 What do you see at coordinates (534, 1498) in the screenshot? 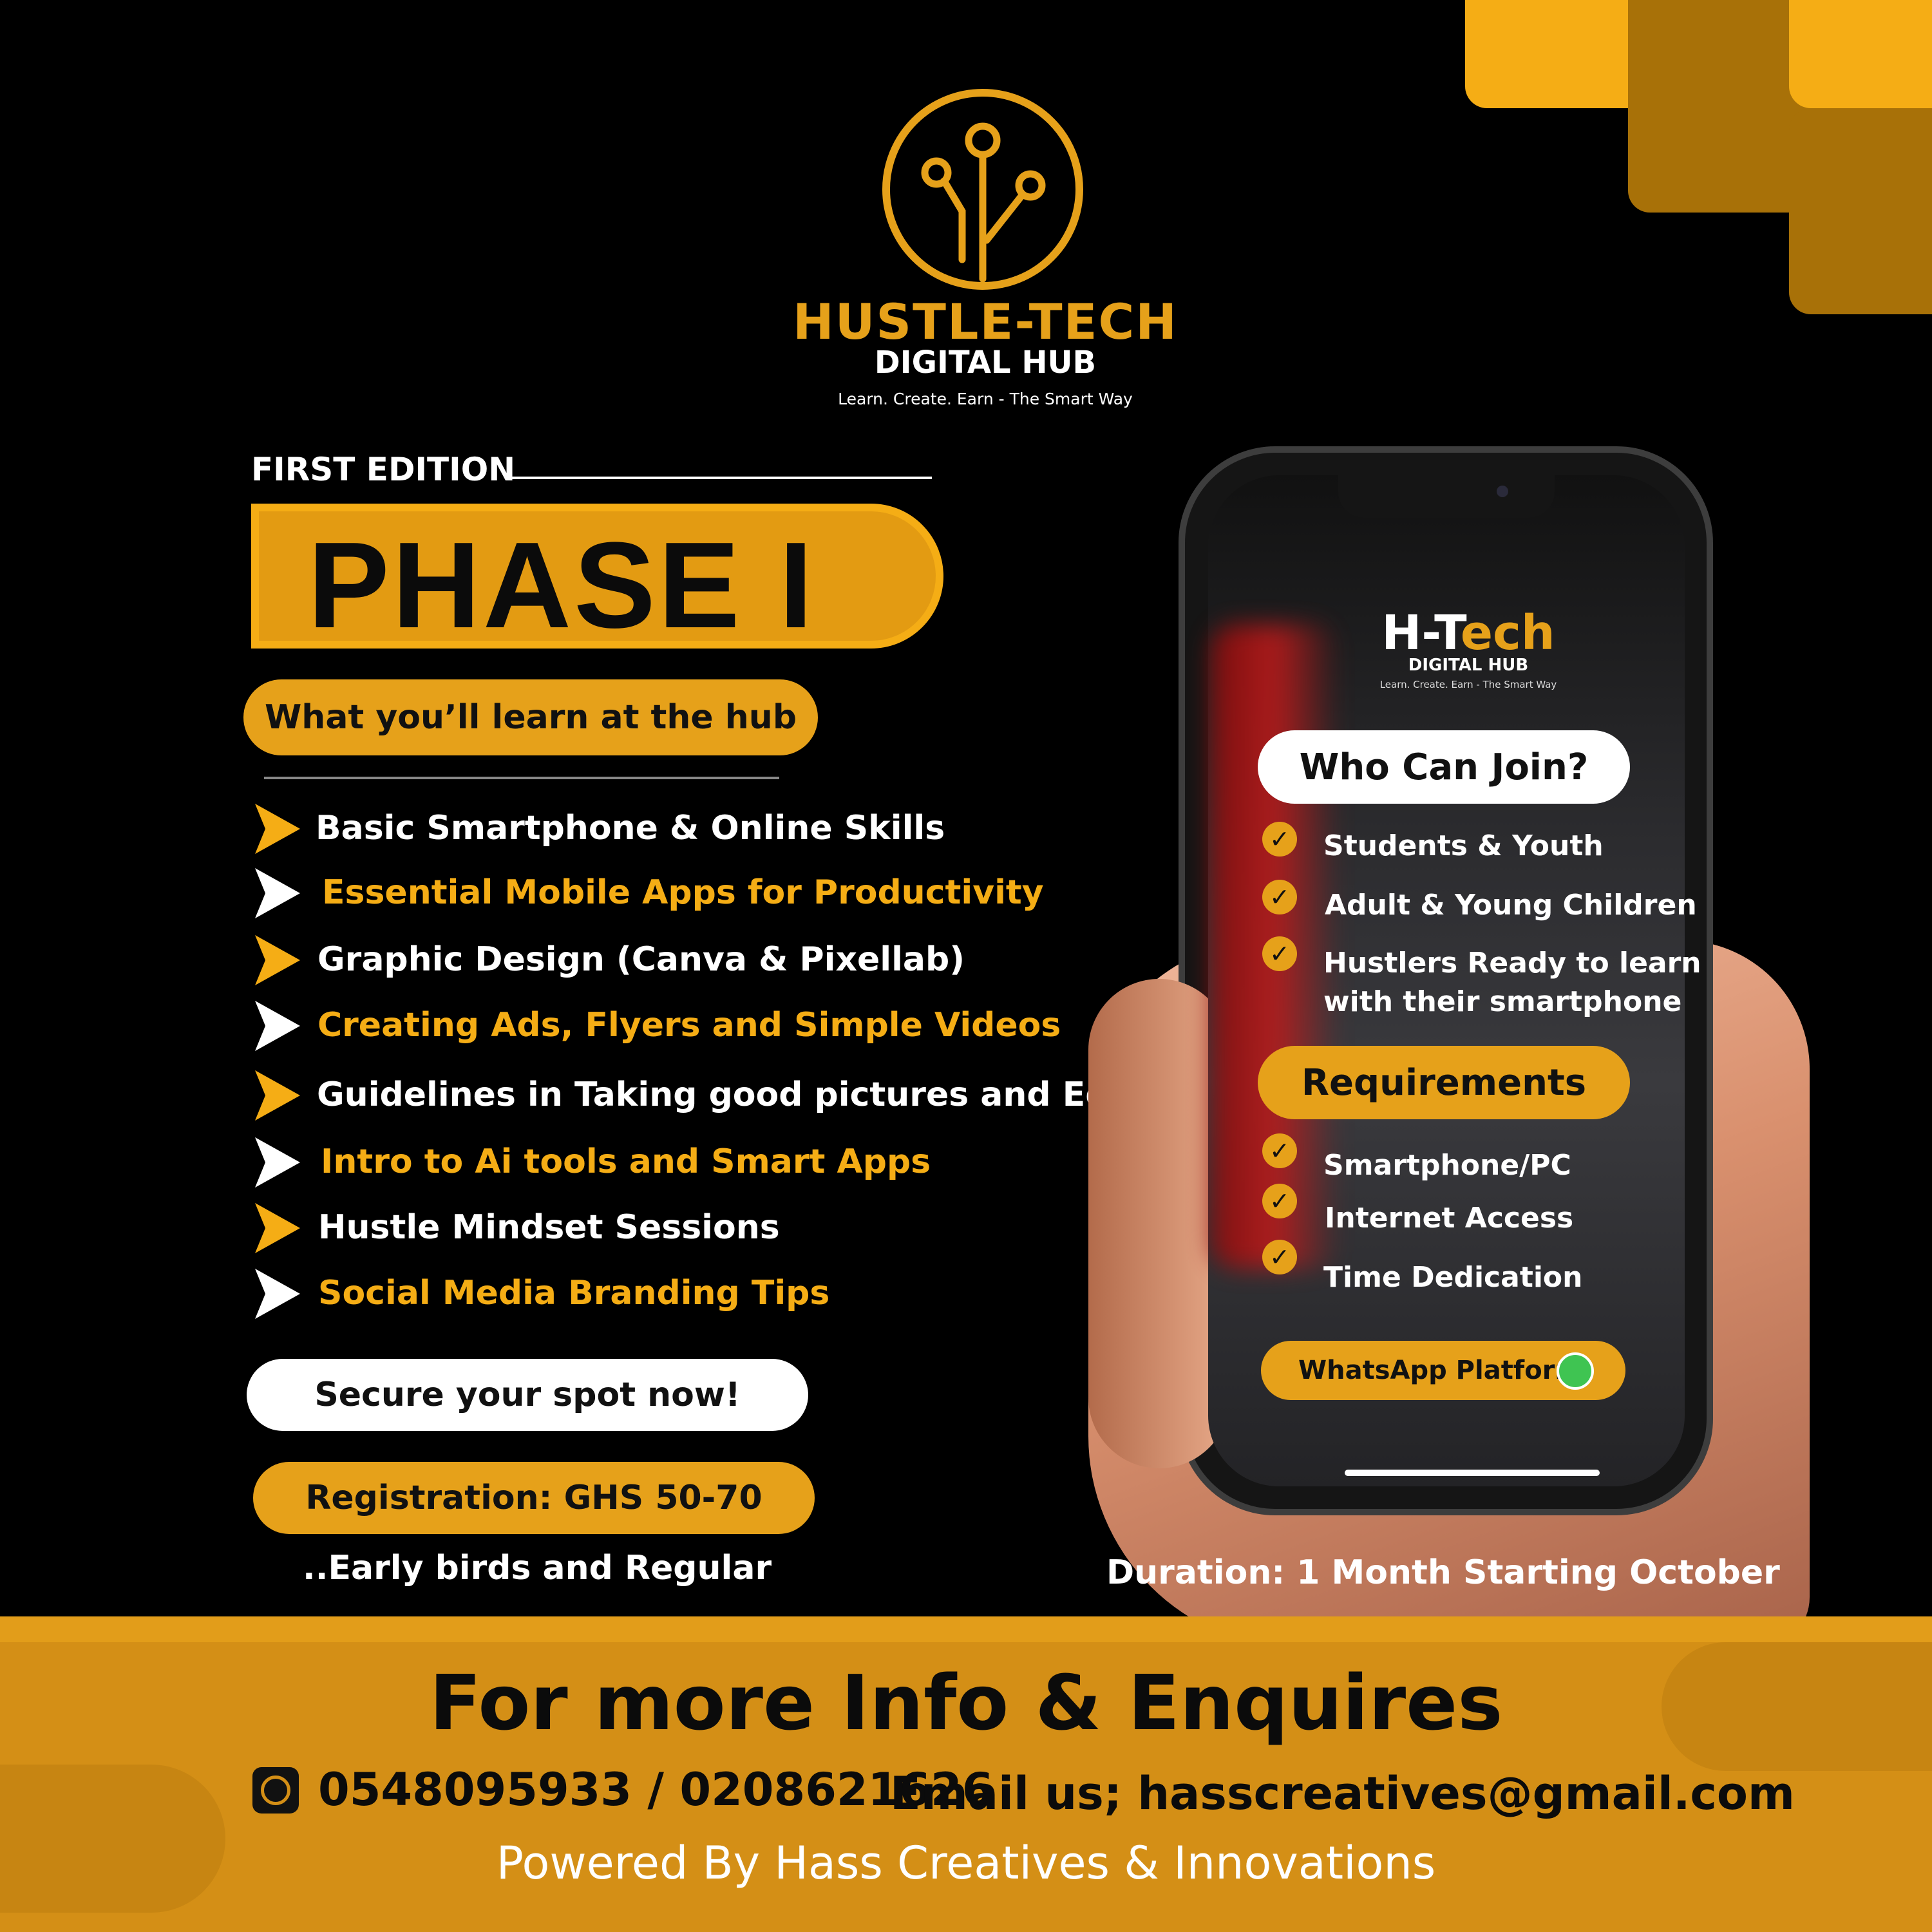
I see `registration-pill: Registration: GHS 50-70` at bounding box center [534, 1498].